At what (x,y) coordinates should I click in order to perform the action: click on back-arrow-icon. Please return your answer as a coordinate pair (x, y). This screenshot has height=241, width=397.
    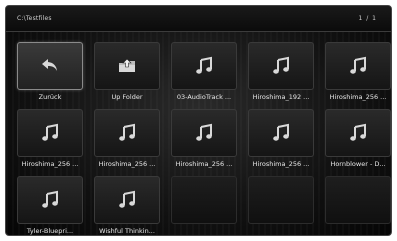
    Looking at the image, I should click on (49, 65).